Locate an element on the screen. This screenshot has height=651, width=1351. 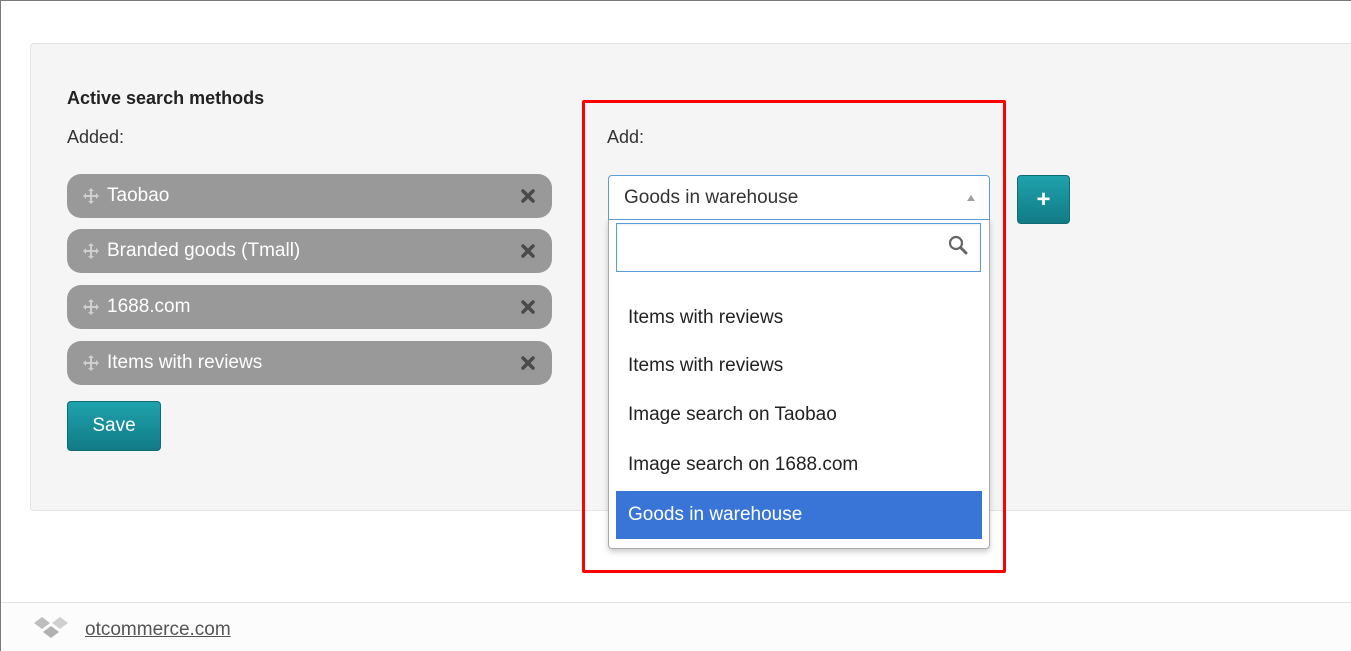
added-item-label: 1688.com is located at coordinates (149, 306).